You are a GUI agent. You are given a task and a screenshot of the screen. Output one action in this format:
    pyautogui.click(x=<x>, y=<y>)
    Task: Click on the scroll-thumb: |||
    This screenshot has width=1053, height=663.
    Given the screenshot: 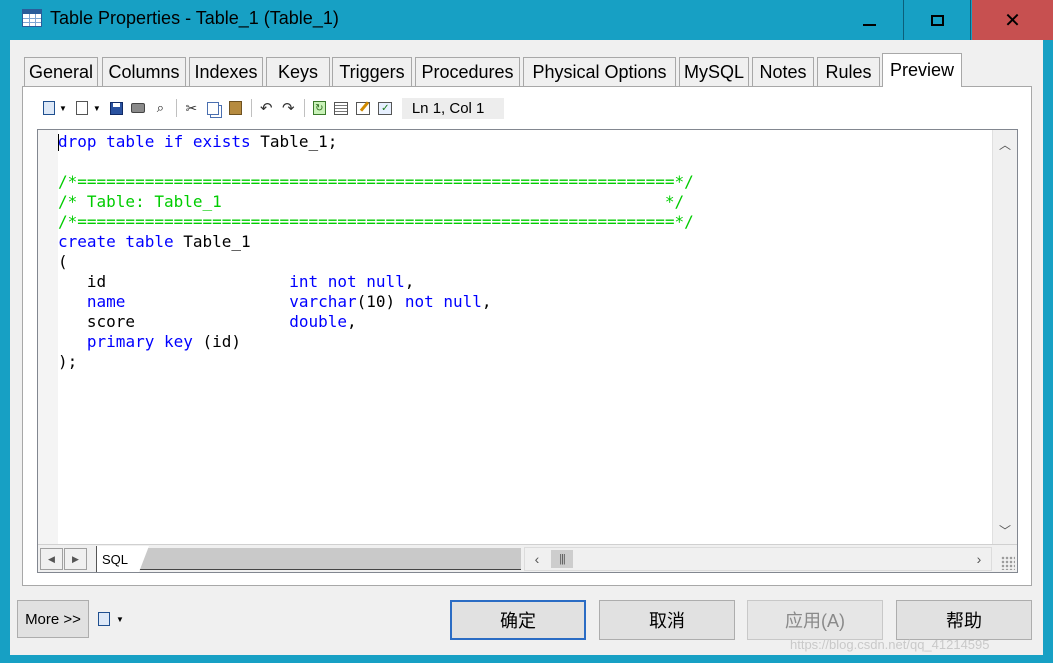 What is the action you would take?
    pyautogui.click(x=562, y=559)
    